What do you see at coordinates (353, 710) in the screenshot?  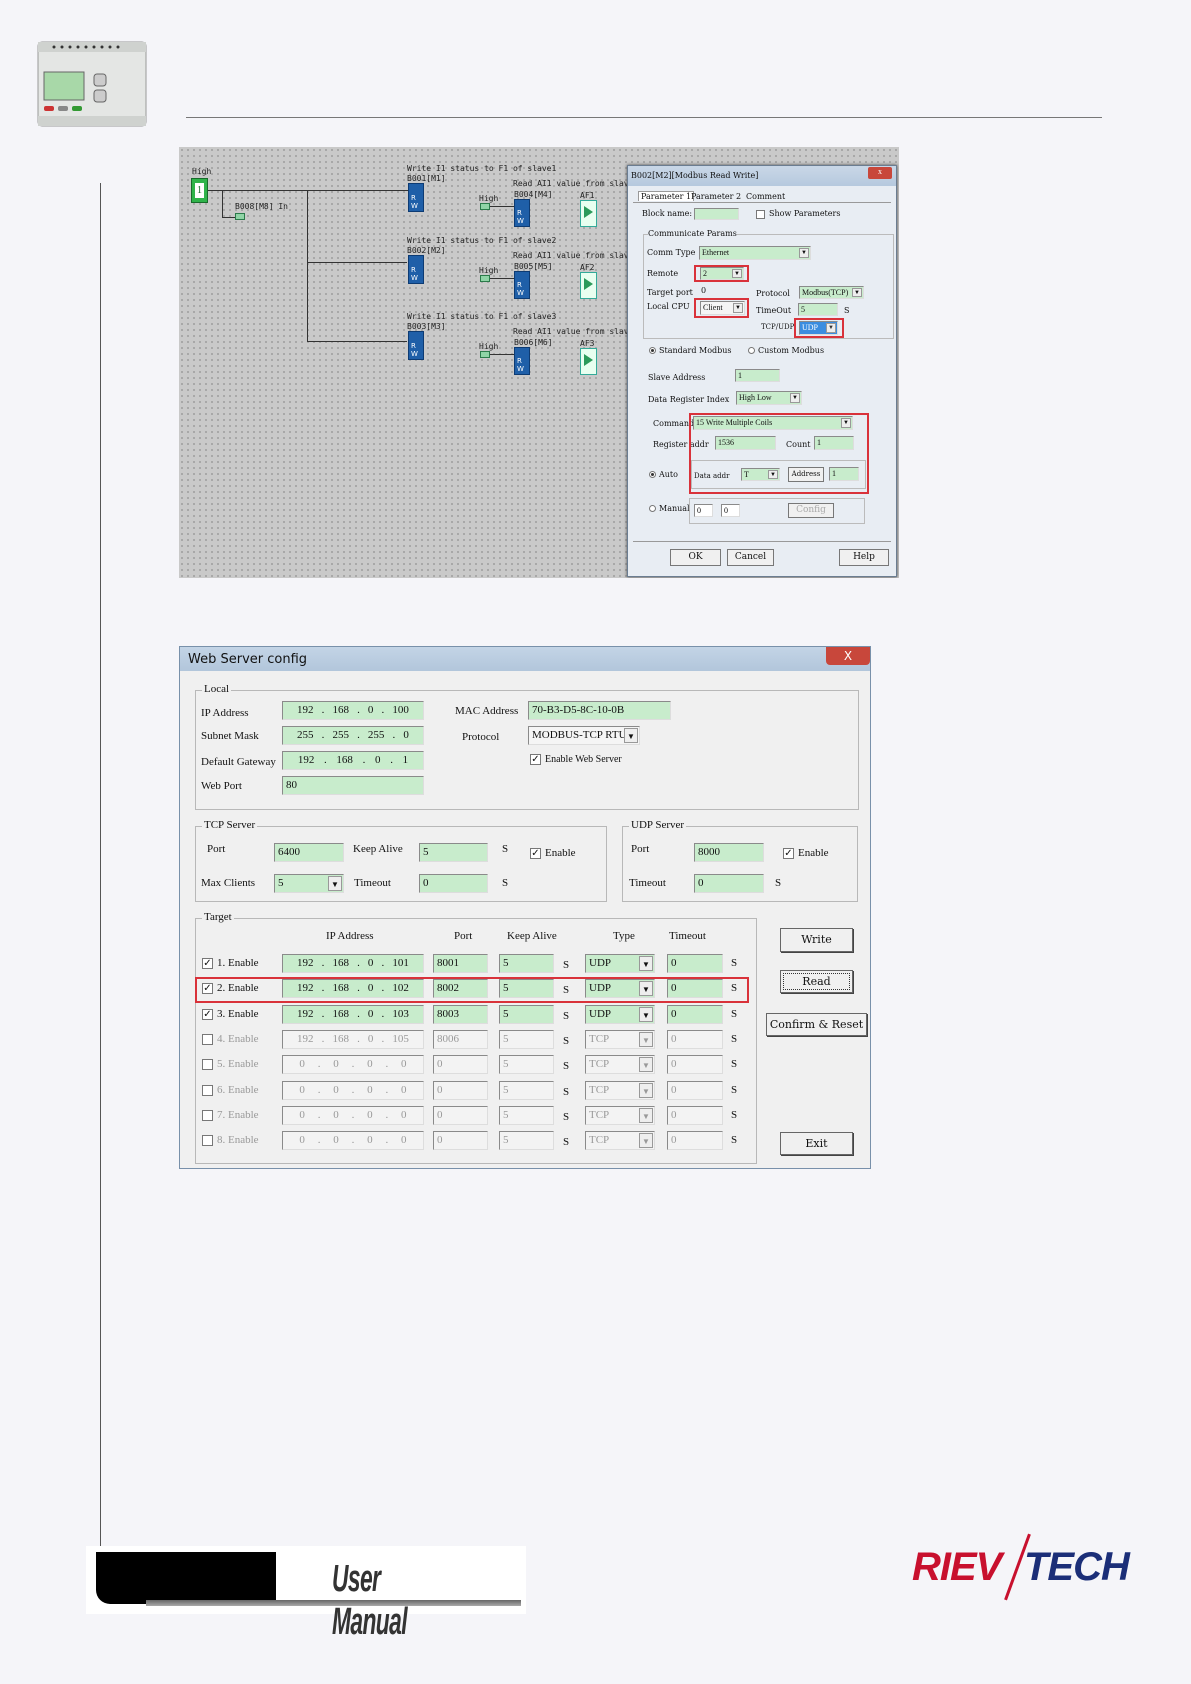 I see `ip-address-input: 192. 168. 0. 100` at bounding box center [353, 710].